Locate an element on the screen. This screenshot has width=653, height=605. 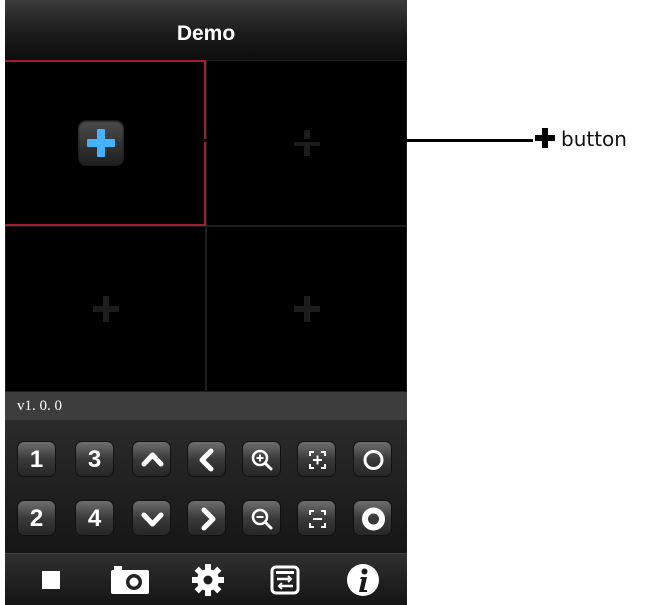
plus-icon is located at coordinates (545, 138).